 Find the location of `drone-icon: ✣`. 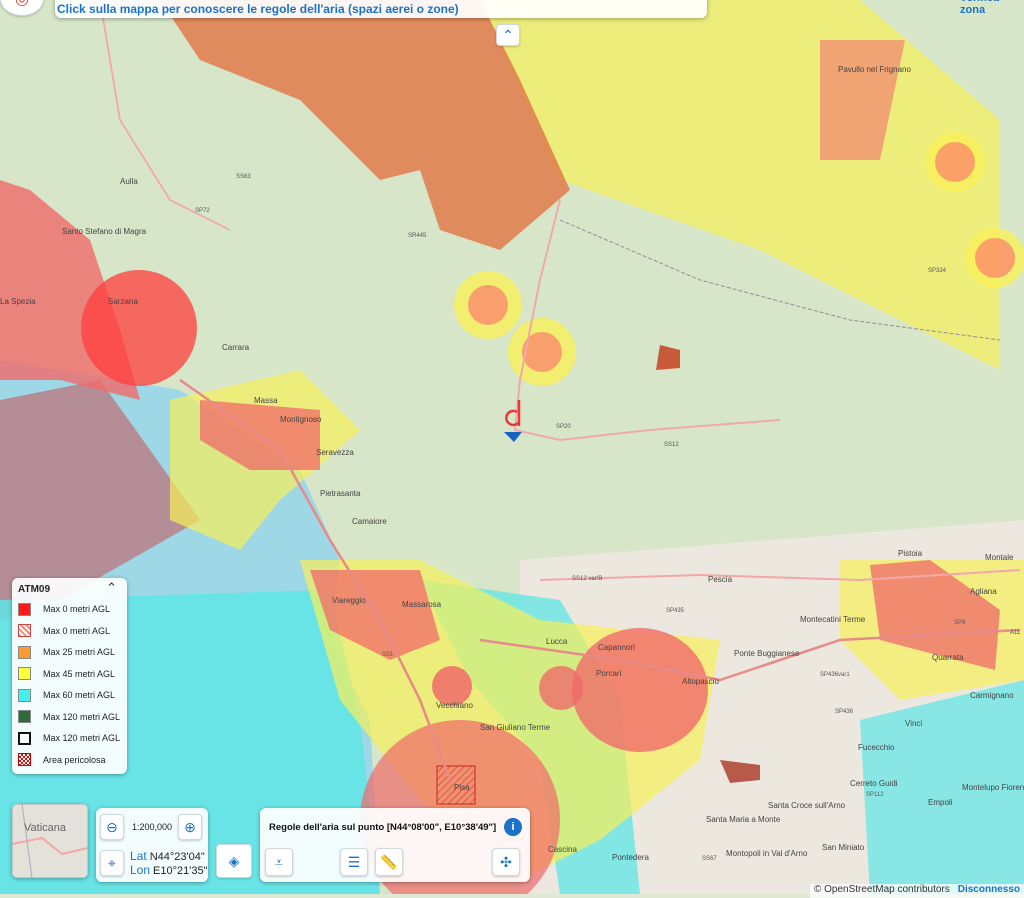

drone-icon: ✣ is located at coordinates (506, 861).